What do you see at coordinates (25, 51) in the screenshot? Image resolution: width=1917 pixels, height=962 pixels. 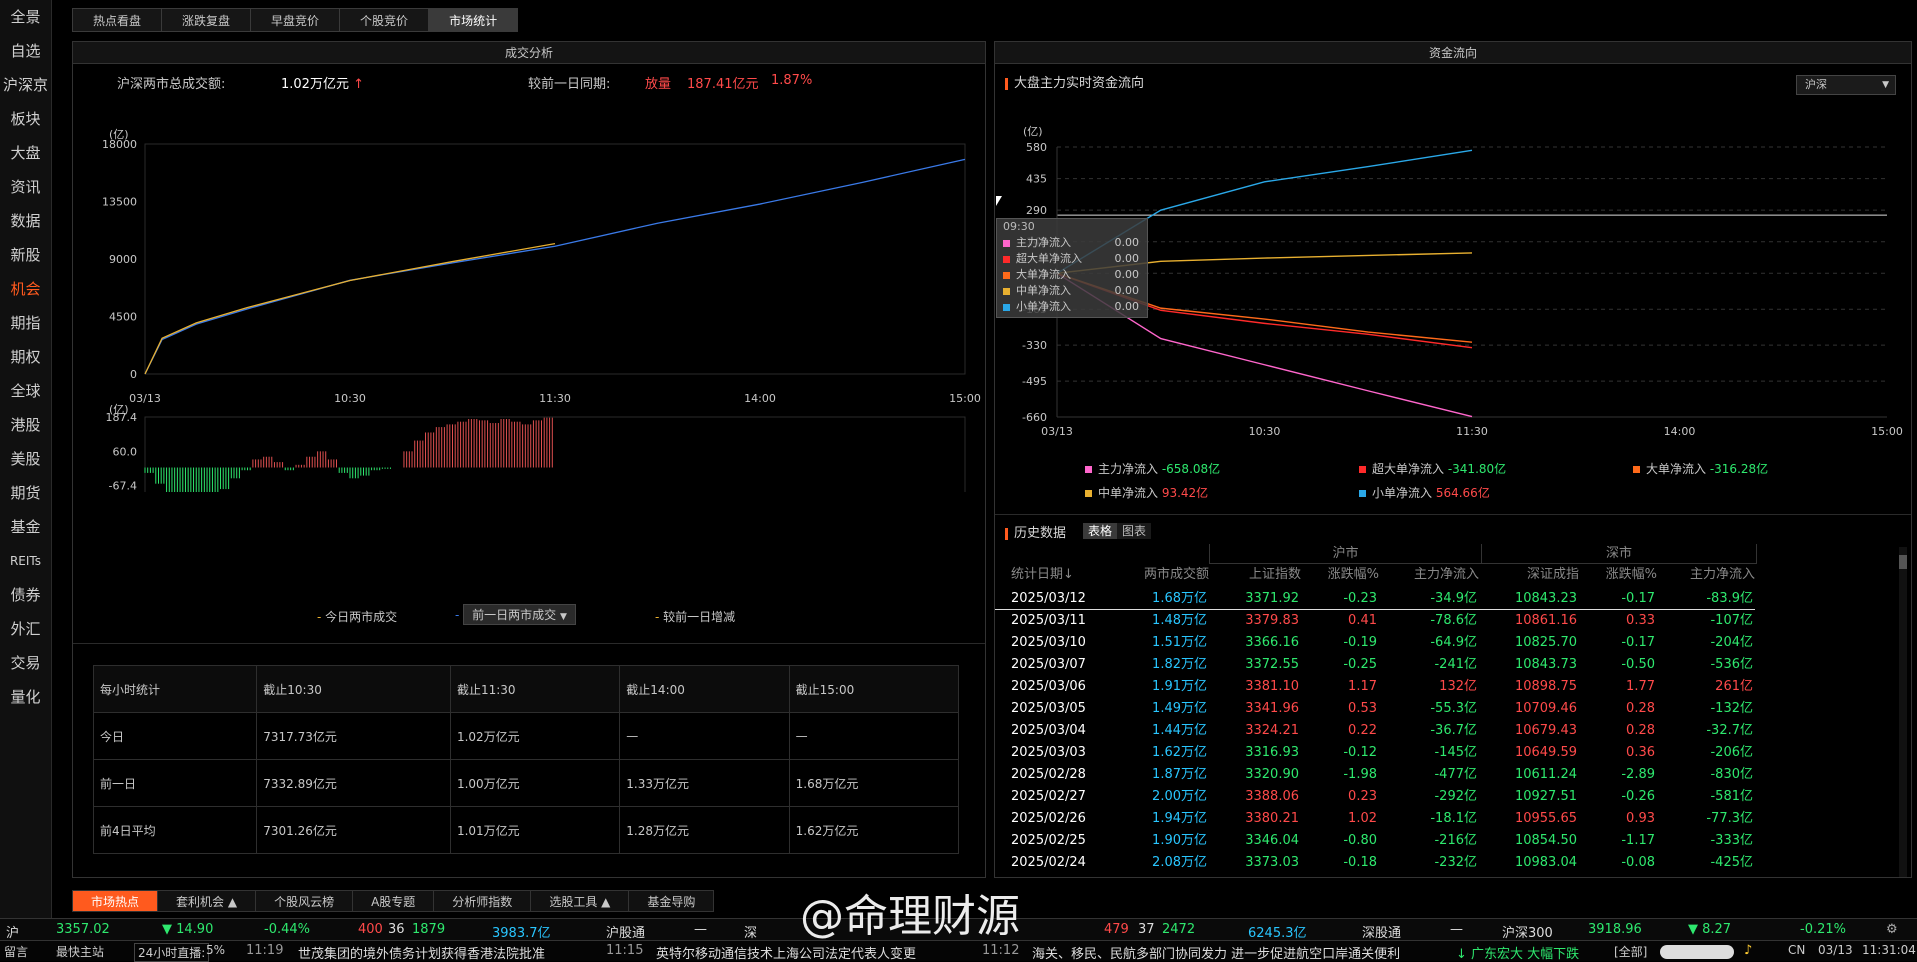 I see `sidebar-item: 自选` at bounding box center [25, 51].